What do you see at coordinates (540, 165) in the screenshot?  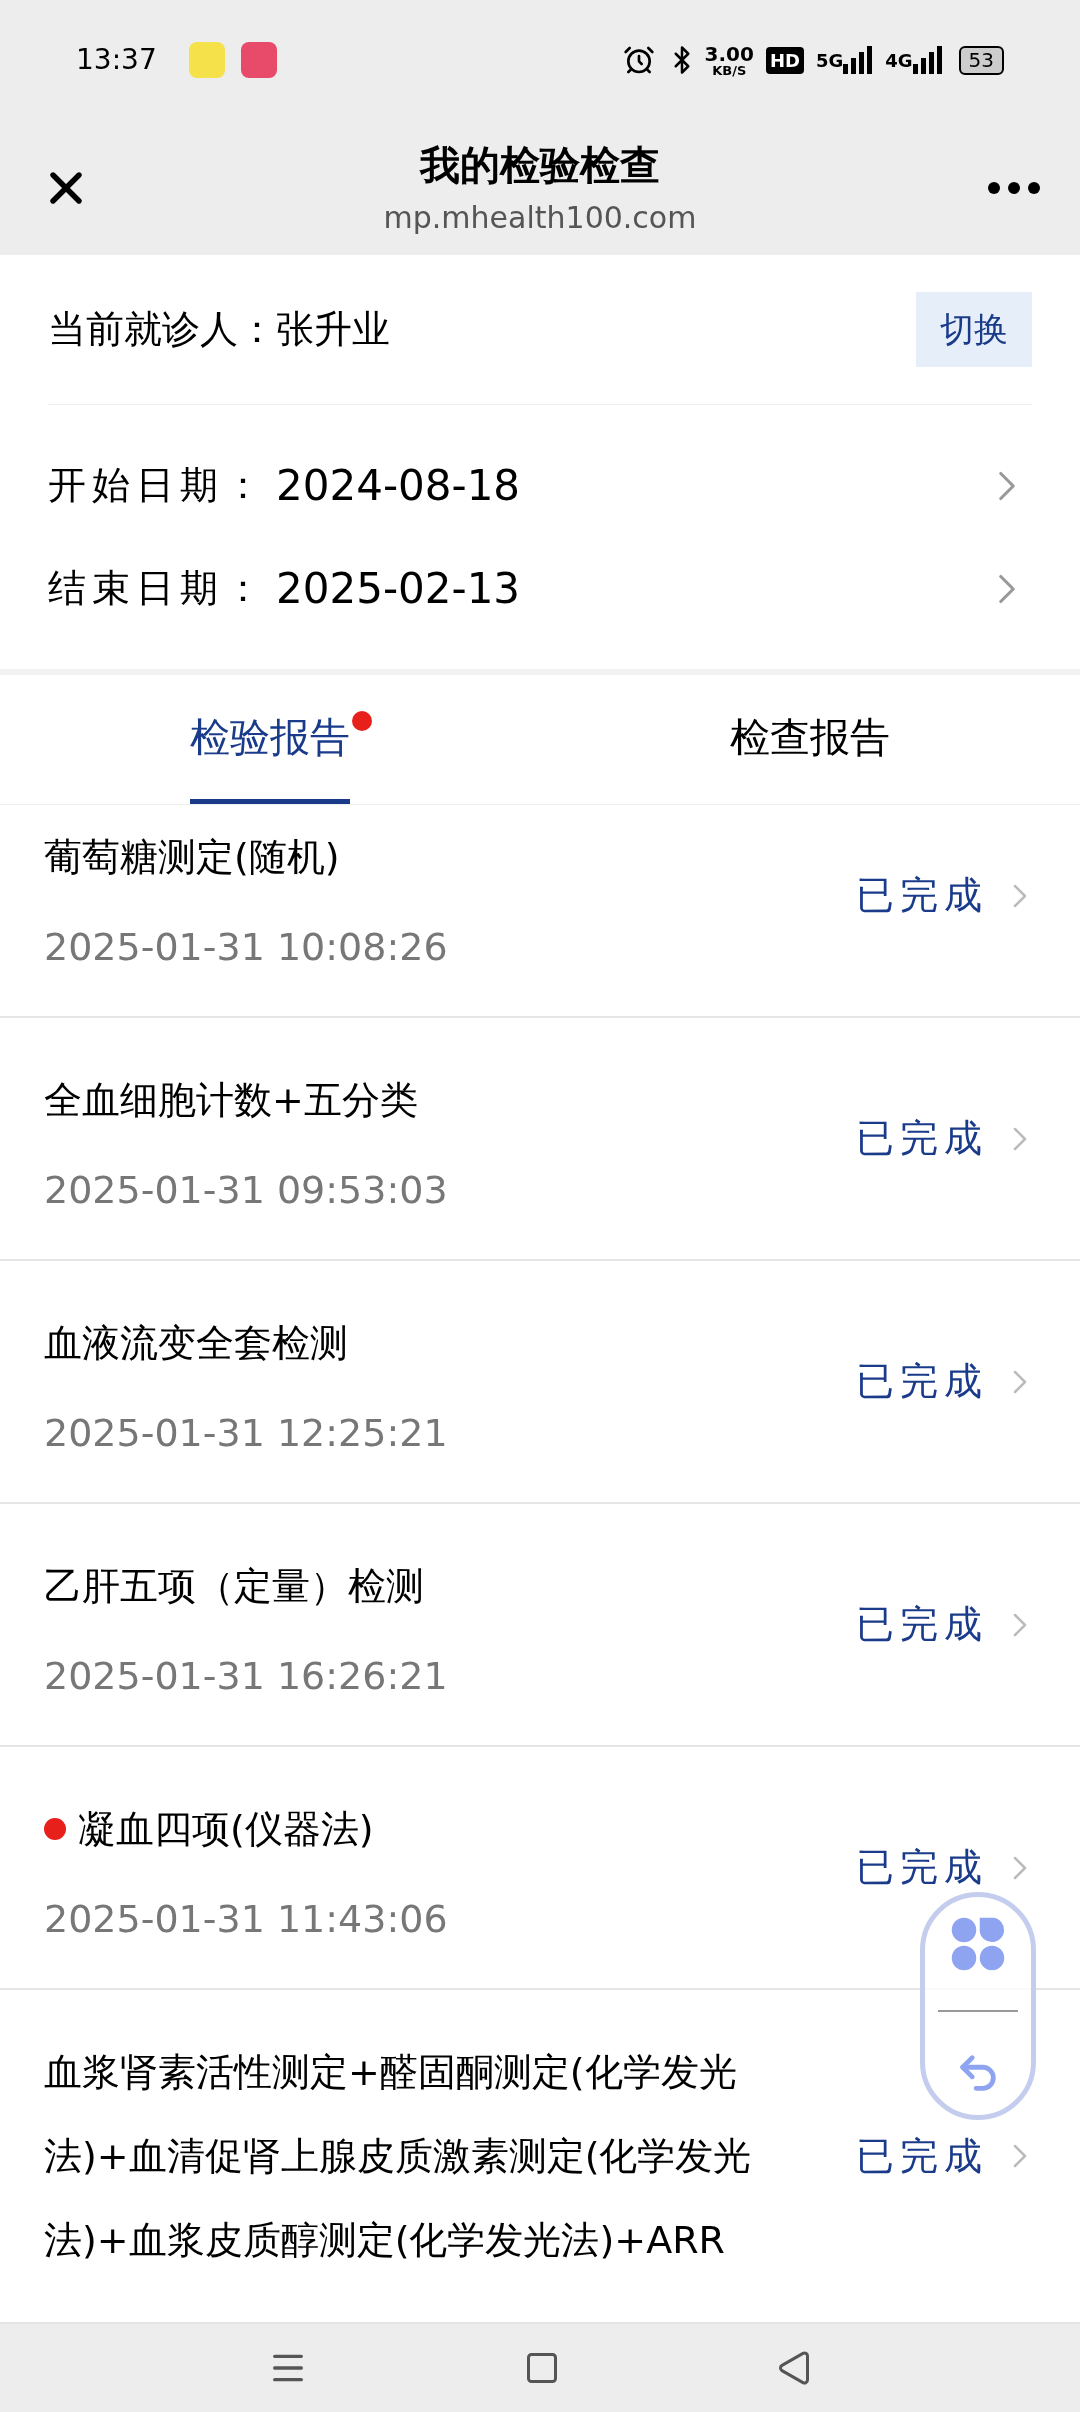 I see `page-title: 我的检验检查` at bounding box center [540, 165].